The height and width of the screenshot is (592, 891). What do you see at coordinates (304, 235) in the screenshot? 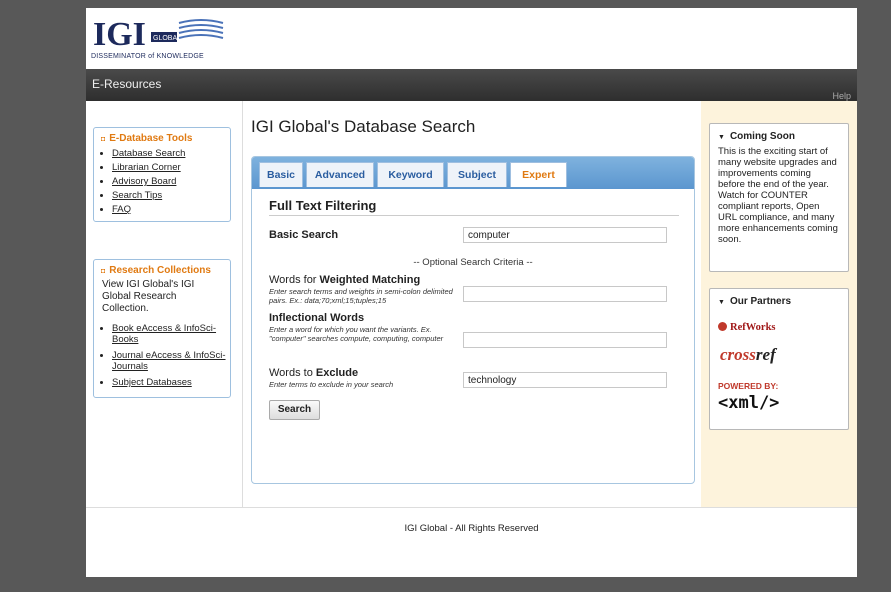
I see `basic-search-label: Basic Search` at bounding box center [304, 235].